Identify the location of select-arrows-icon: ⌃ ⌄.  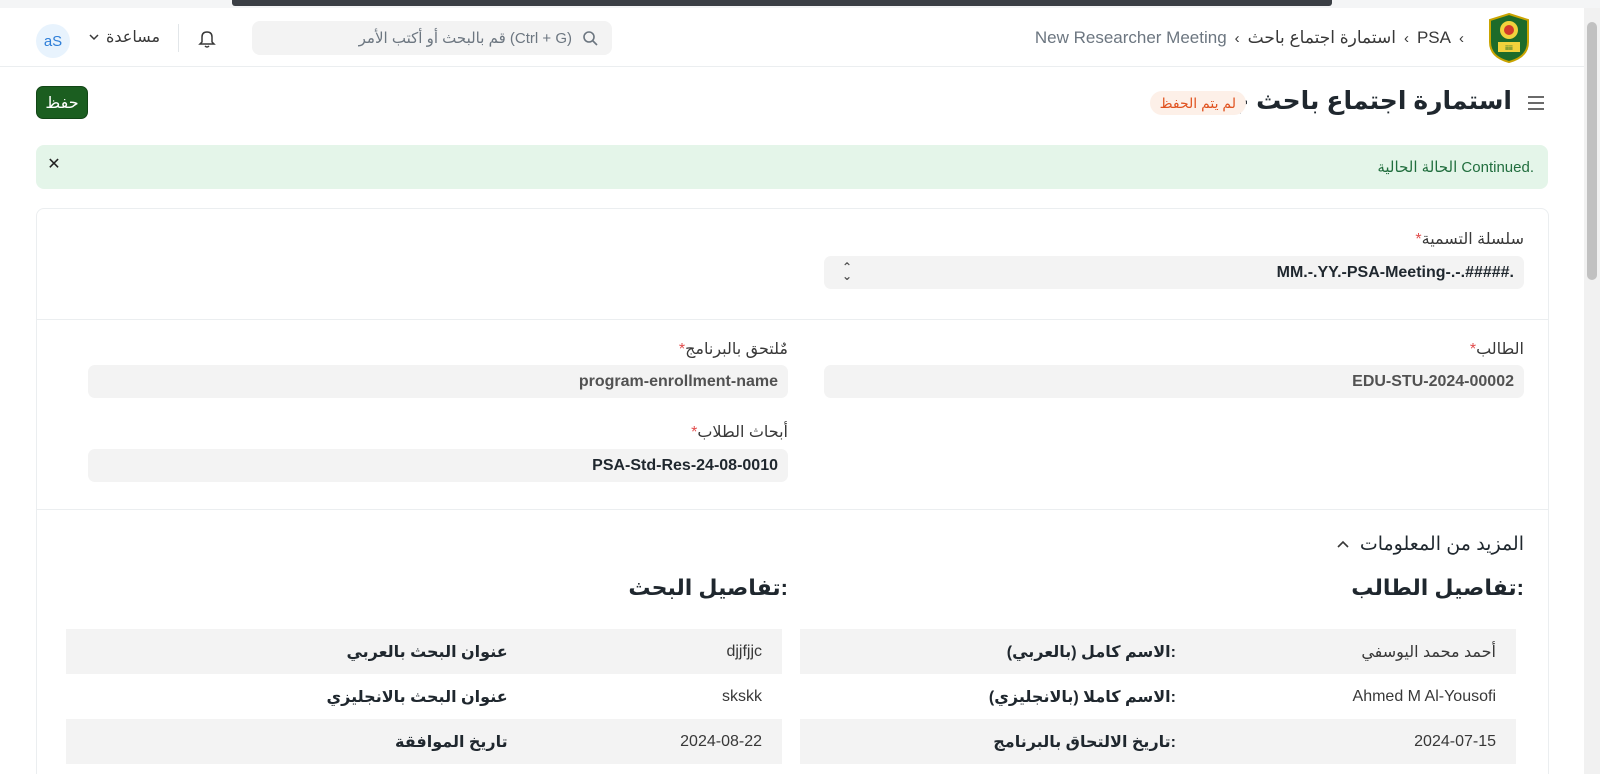
(847, 271).